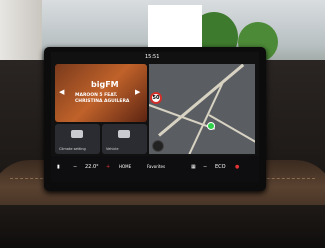 The height and width of the screenshot is (248, 325). I want to click on map-road, so click(231, 130).